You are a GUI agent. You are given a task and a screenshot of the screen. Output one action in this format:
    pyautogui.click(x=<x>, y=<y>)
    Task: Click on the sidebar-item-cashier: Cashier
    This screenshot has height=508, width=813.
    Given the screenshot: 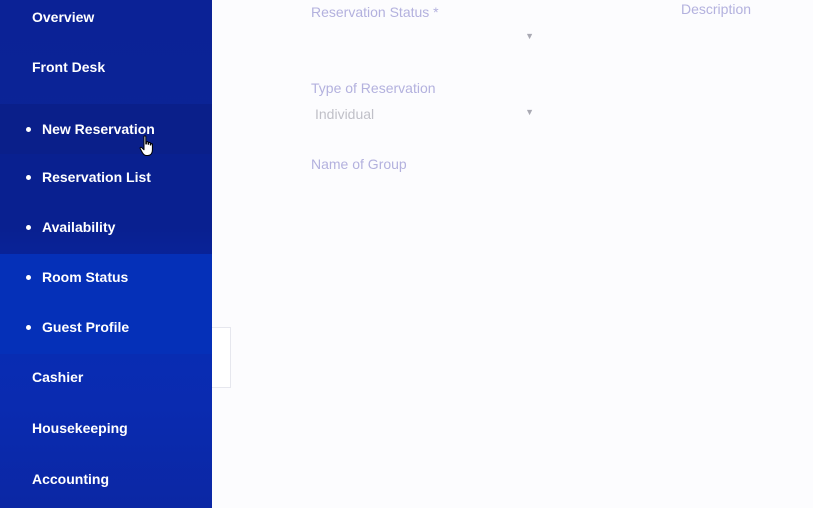 What is the action you would take?
    pyautogui.click(x=106, y=377)
    